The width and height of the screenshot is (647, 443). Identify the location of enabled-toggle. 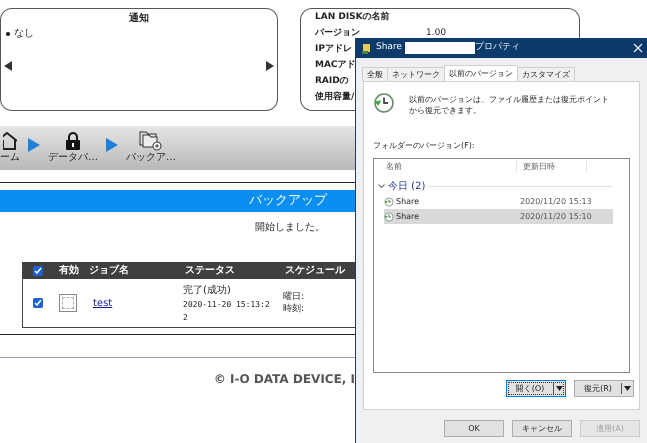
(68, 303).